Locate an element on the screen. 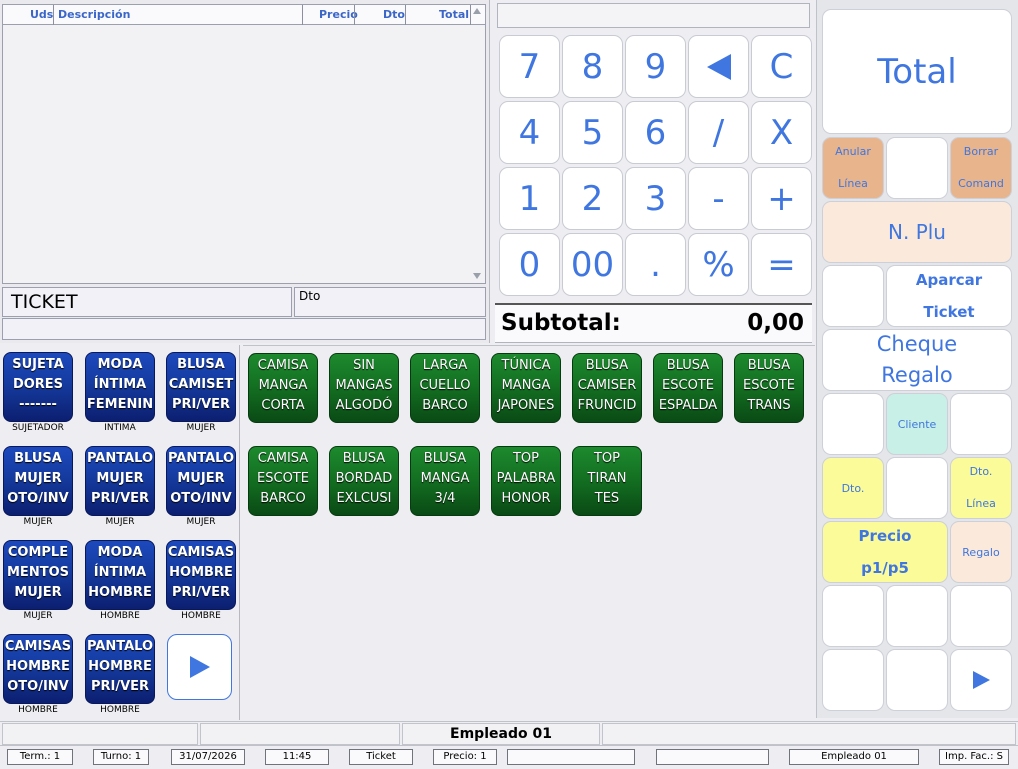  product-button: TOP TIRAN TES is located at coordinates (607, 481).